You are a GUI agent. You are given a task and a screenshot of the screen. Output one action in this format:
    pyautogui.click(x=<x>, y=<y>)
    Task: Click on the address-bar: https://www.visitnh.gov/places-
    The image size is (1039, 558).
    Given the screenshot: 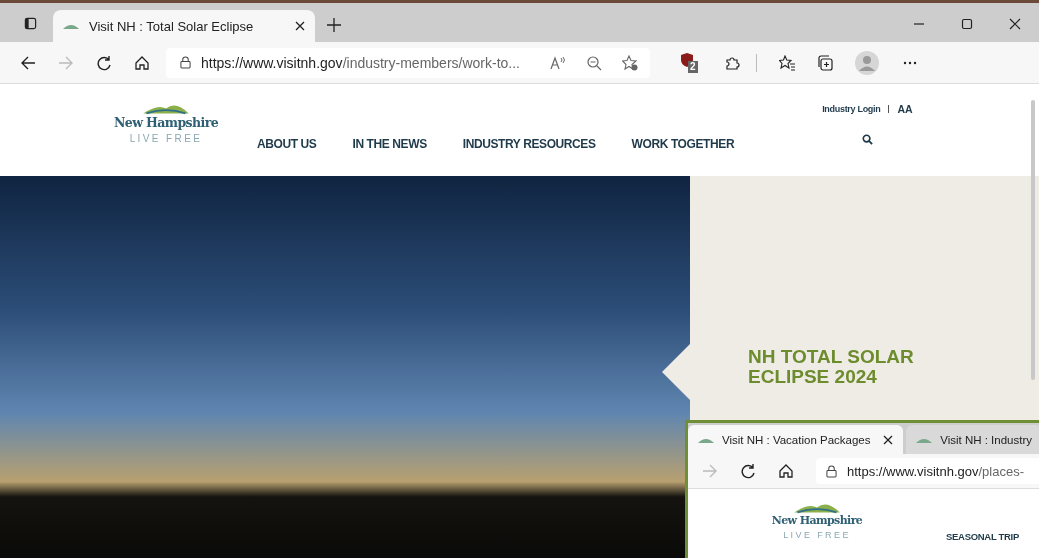 What is the action you would take?
    pyautogui.click(x=927, y=471)
    